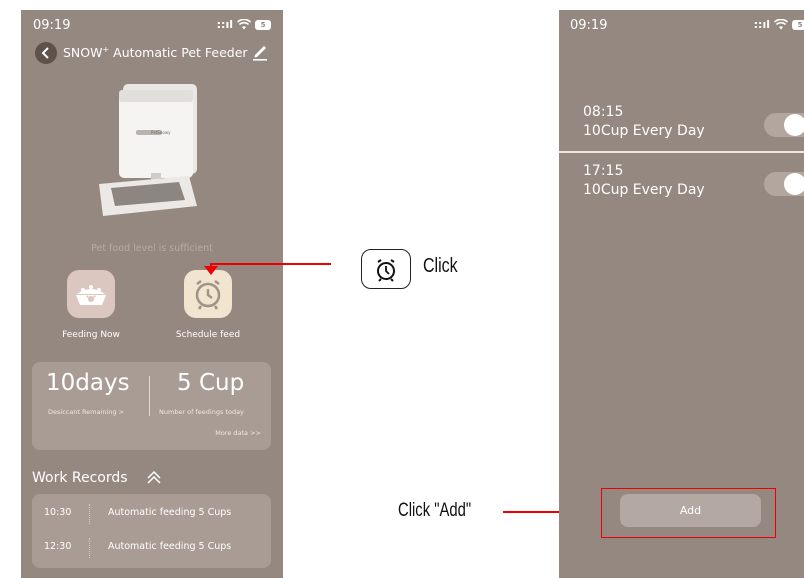 Image resolution: width=804 pixels, height=578 pixels. I want to click on pencil-icon, so click(260, 53).